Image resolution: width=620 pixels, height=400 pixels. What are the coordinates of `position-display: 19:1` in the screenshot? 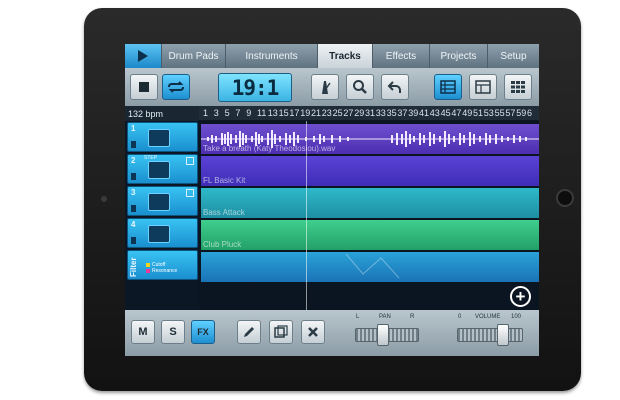 It's located at (255, 87).